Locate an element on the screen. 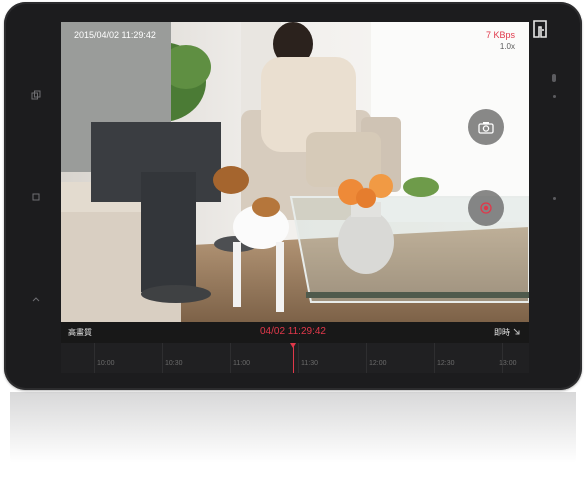  timeline-label: 10:00 is located at coordinates (106, 363).